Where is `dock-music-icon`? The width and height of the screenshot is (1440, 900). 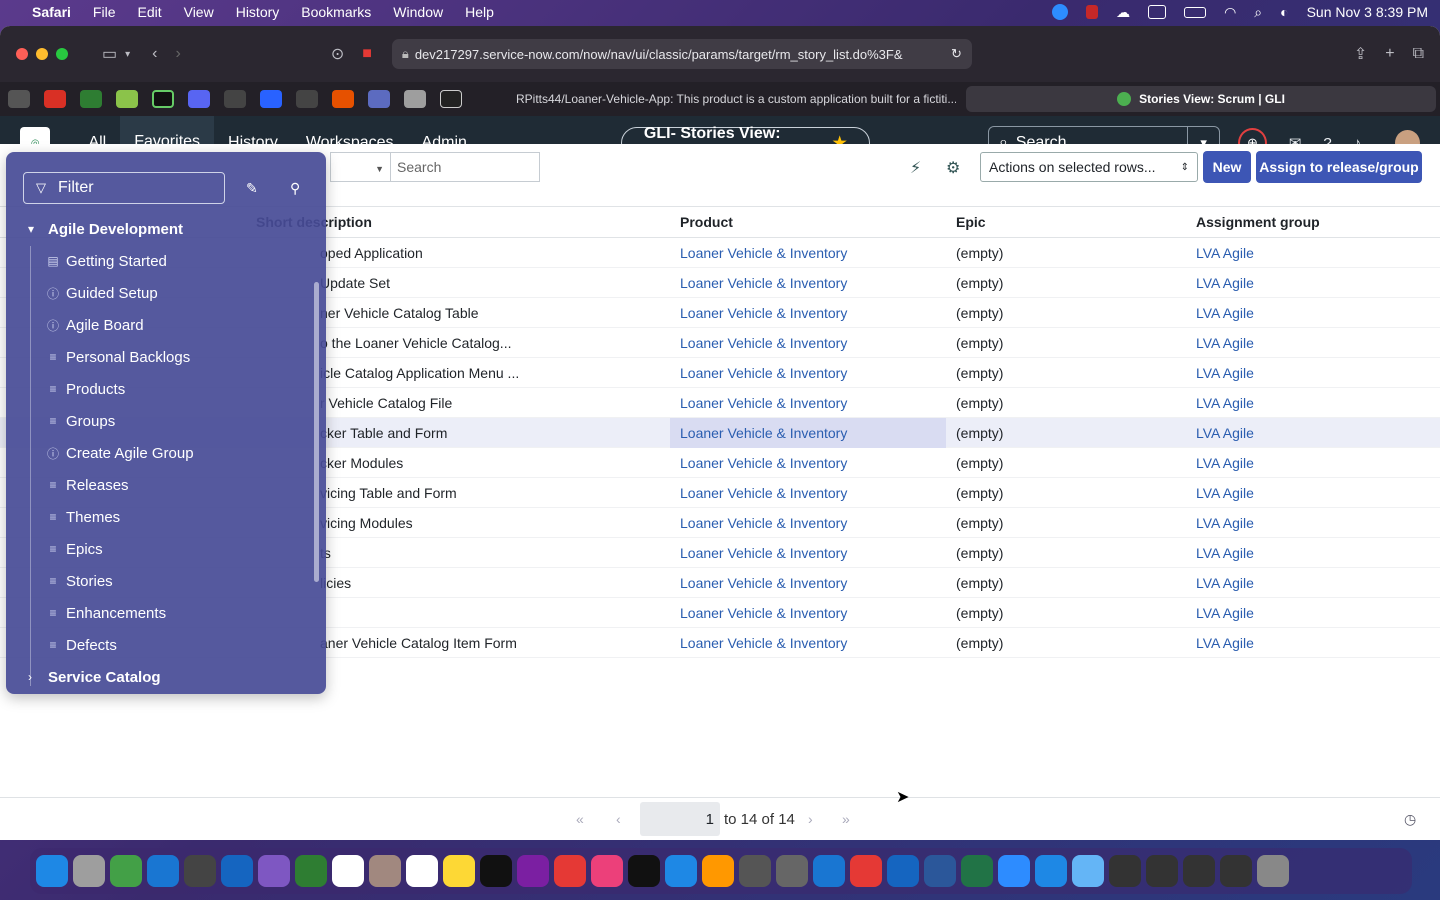 dock-music-icon is located at coordinates (607, 871).